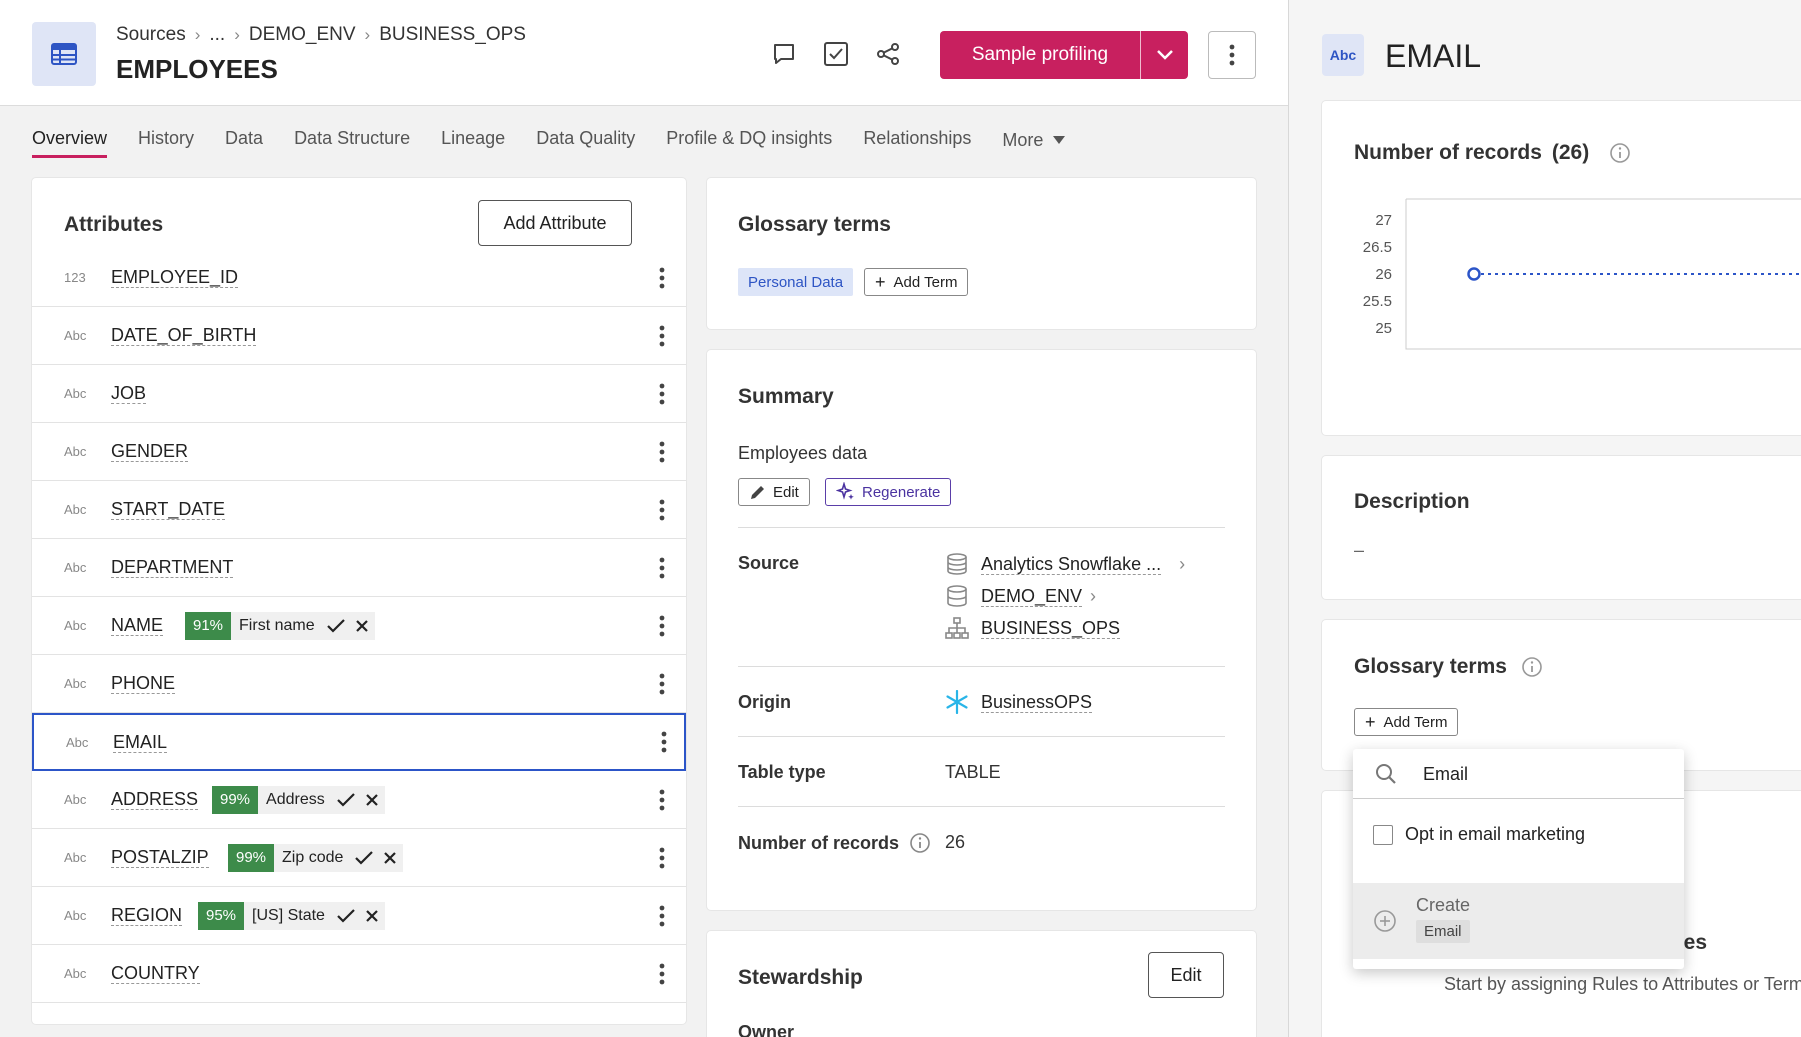 This screenshot has height=1037, width=1801. I want to click on attribute-name: COUNTRY, so click(155, 973).